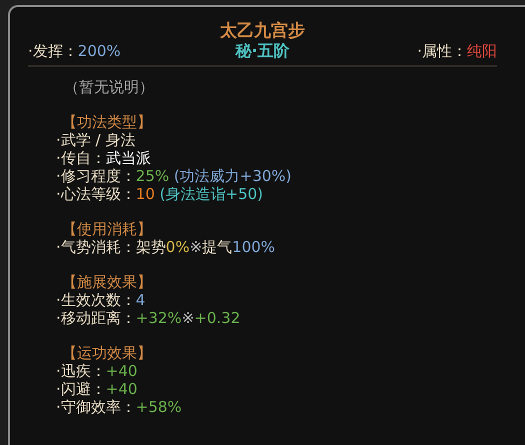 The image size is (525, 445). What do you see at coordinates (149, 318) in the screenshot?
I see `stat-line: ·移动距离：+32%※+0.32` at bounding box center [149, 318].